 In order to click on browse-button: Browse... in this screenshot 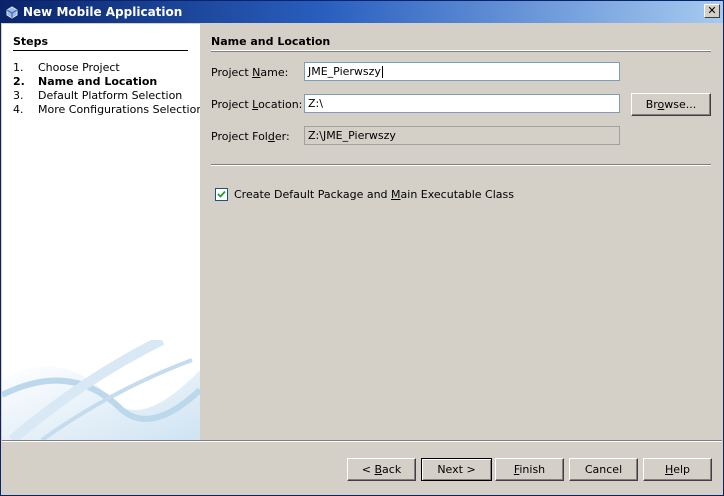, I will do `click(671, 104)`.